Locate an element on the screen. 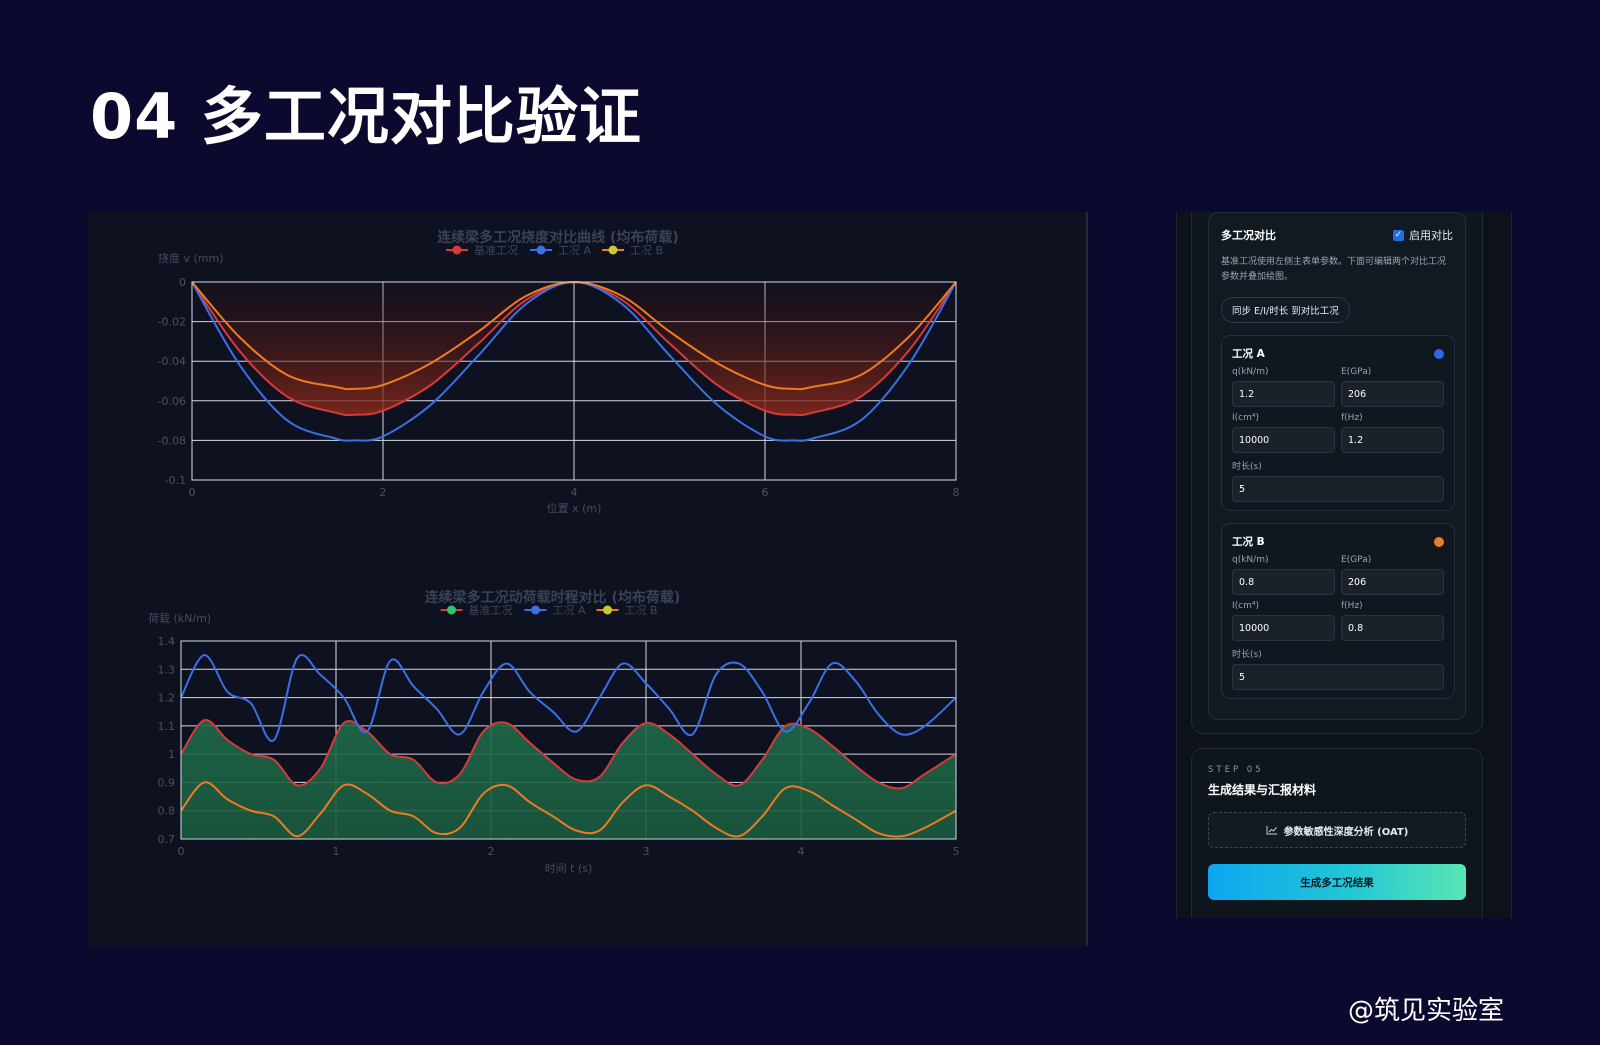 The image size is (1600, 1045). case-b-f-field: f(Hz) 0.8 is located at coordinates (1392, 621).